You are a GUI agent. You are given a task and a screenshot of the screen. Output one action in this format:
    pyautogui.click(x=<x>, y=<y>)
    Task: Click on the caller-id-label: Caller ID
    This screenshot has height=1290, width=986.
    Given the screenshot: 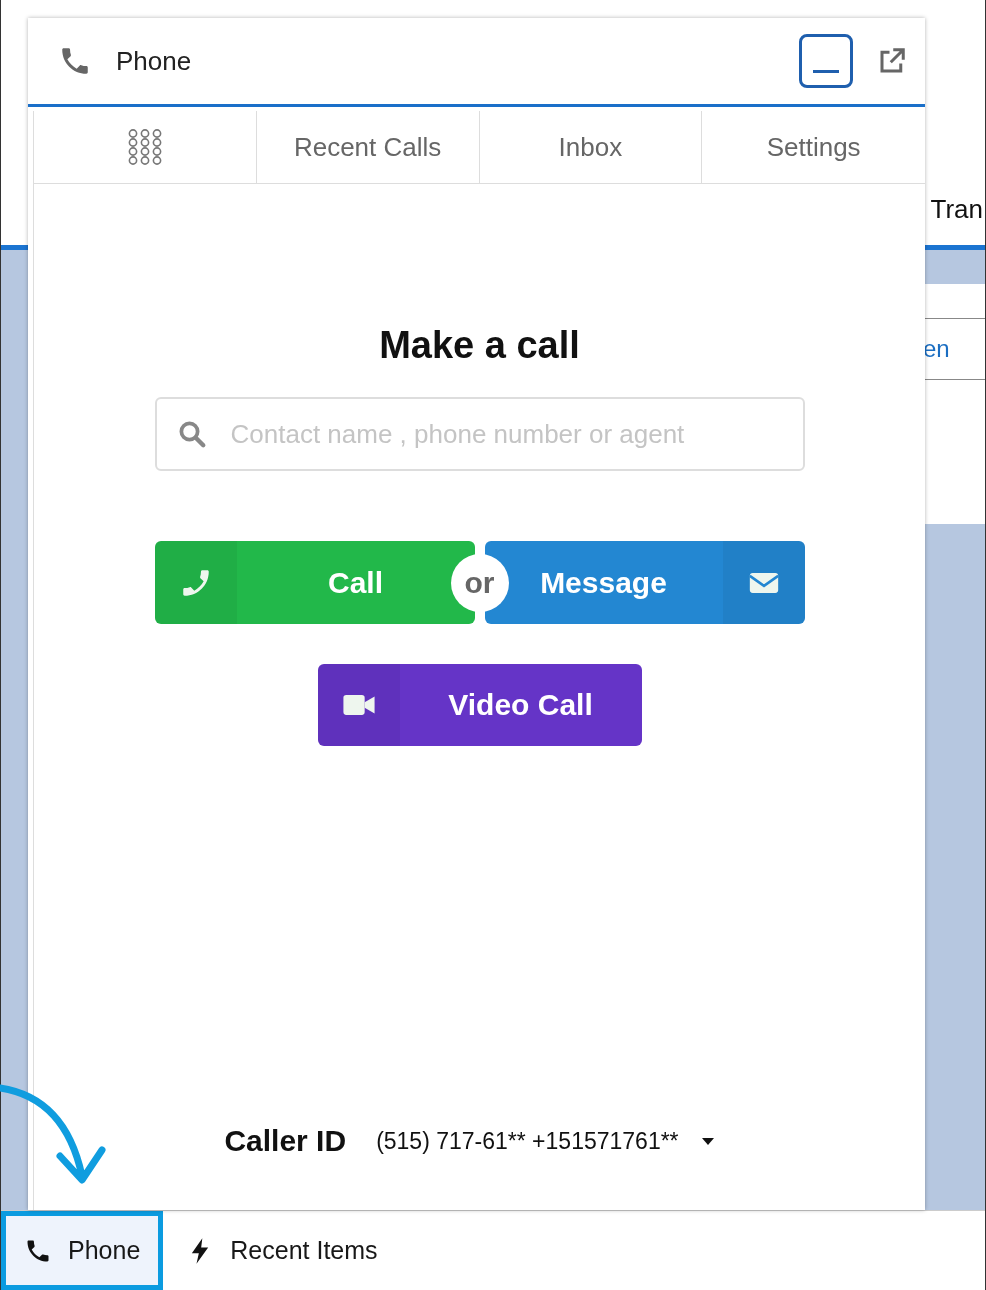 What is the action you would take?
    pyautogui.click(x=285, y=1141)
    